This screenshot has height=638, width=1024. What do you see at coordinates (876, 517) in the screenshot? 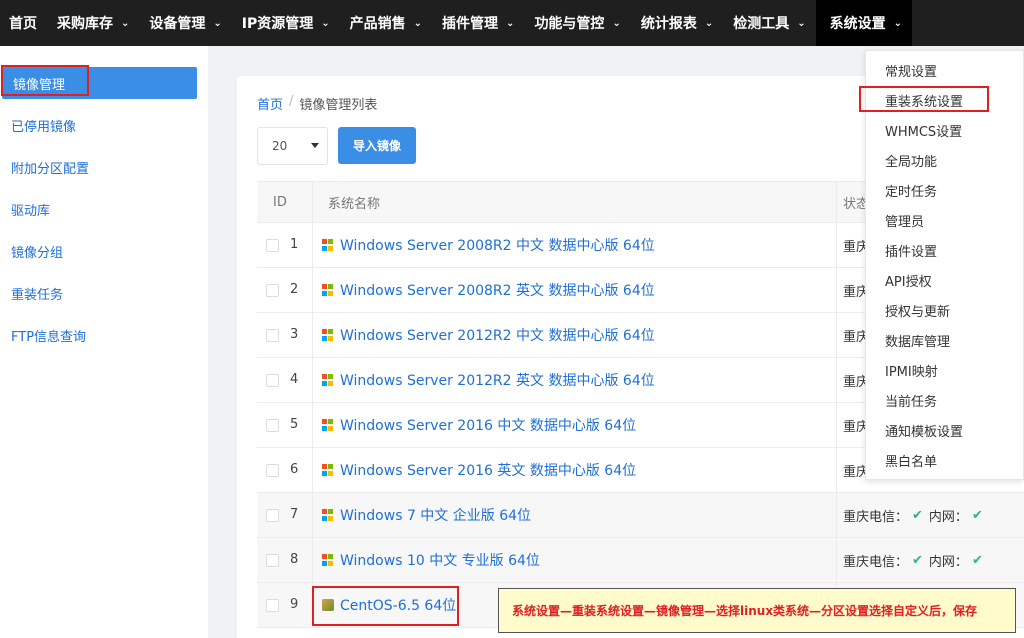
I see `status-location: 重庆电信：` at bounding box center [876, 517].